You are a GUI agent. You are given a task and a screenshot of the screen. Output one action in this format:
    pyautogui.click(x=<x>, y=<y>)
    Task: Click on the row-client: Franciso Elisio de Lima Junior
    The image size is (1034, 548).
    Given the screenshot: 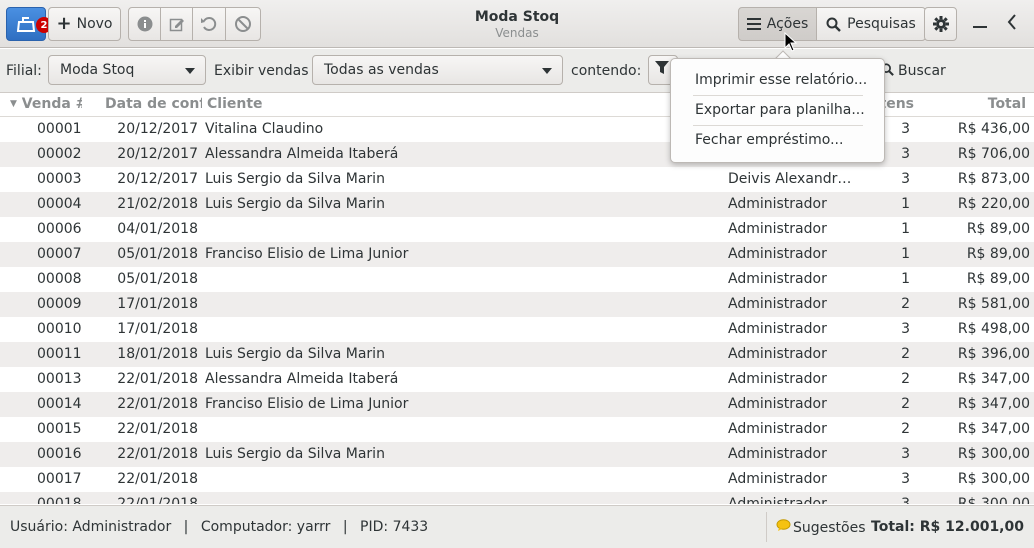 What is the action you would take?
    pyautogui.click(x=307, y=254)
    